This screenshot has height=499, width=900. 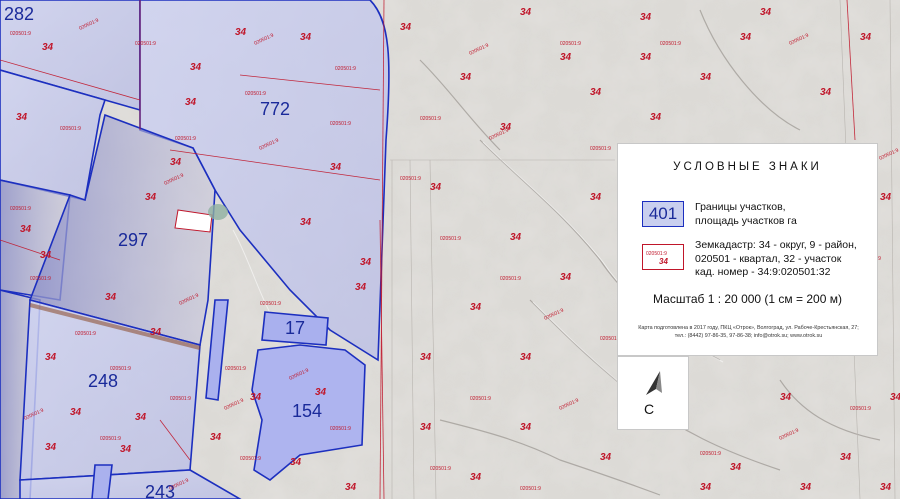 What do you see at coordinates (275, 109) in the screenshot?
I see `parcel-label-772: 772` at bounding box center [275, 109].